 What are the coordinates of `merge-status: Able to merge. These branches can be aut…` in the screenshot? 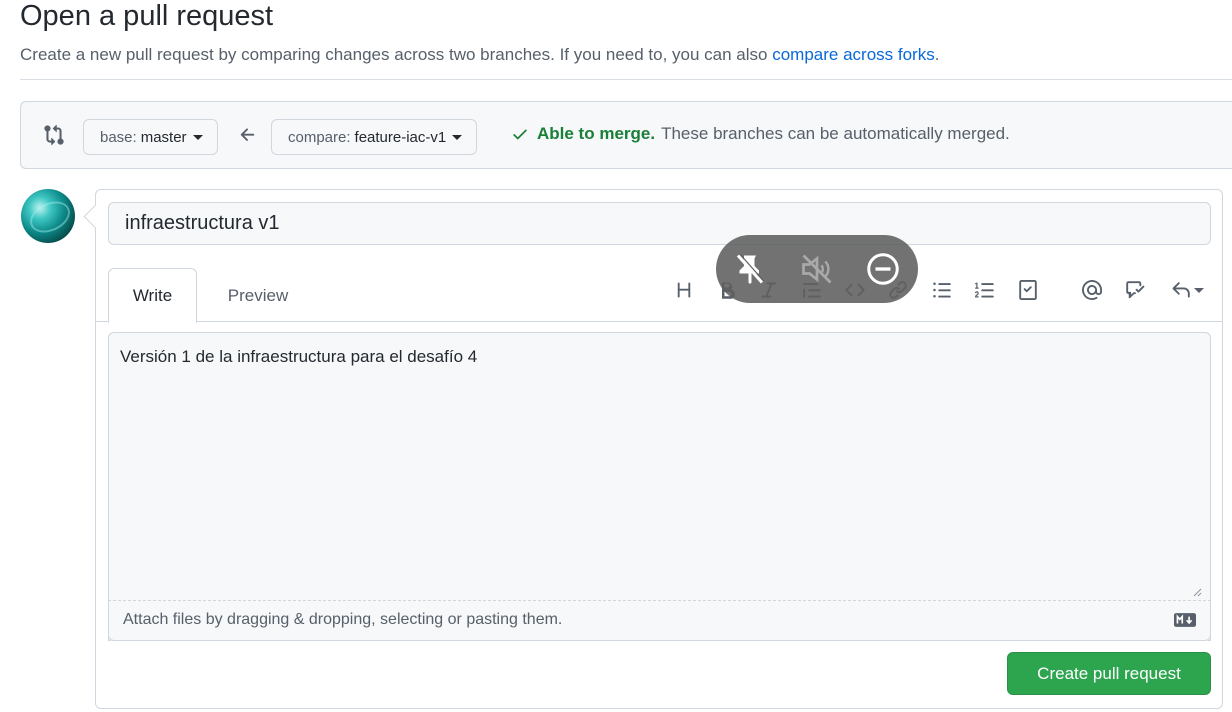 It's located at (760, 134).